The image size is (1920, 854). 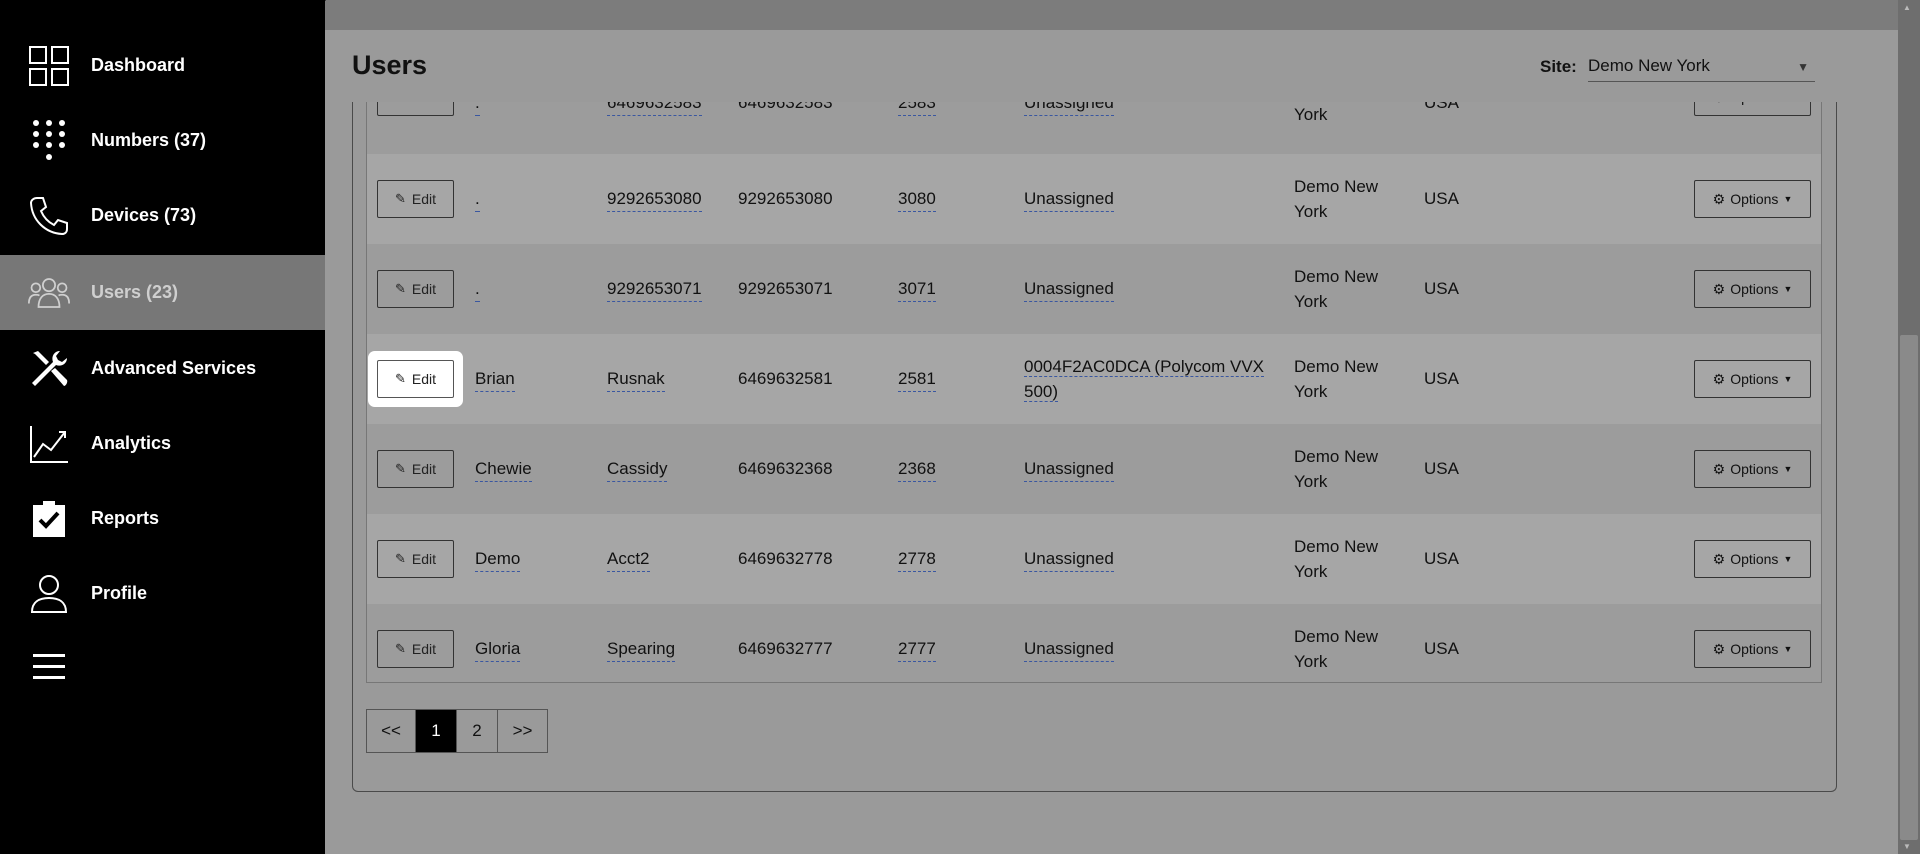 What do you see at coordinates (49, 66) in the screenshot?
I see `dashboard-grid-icon` at bounding box center [49, 66].